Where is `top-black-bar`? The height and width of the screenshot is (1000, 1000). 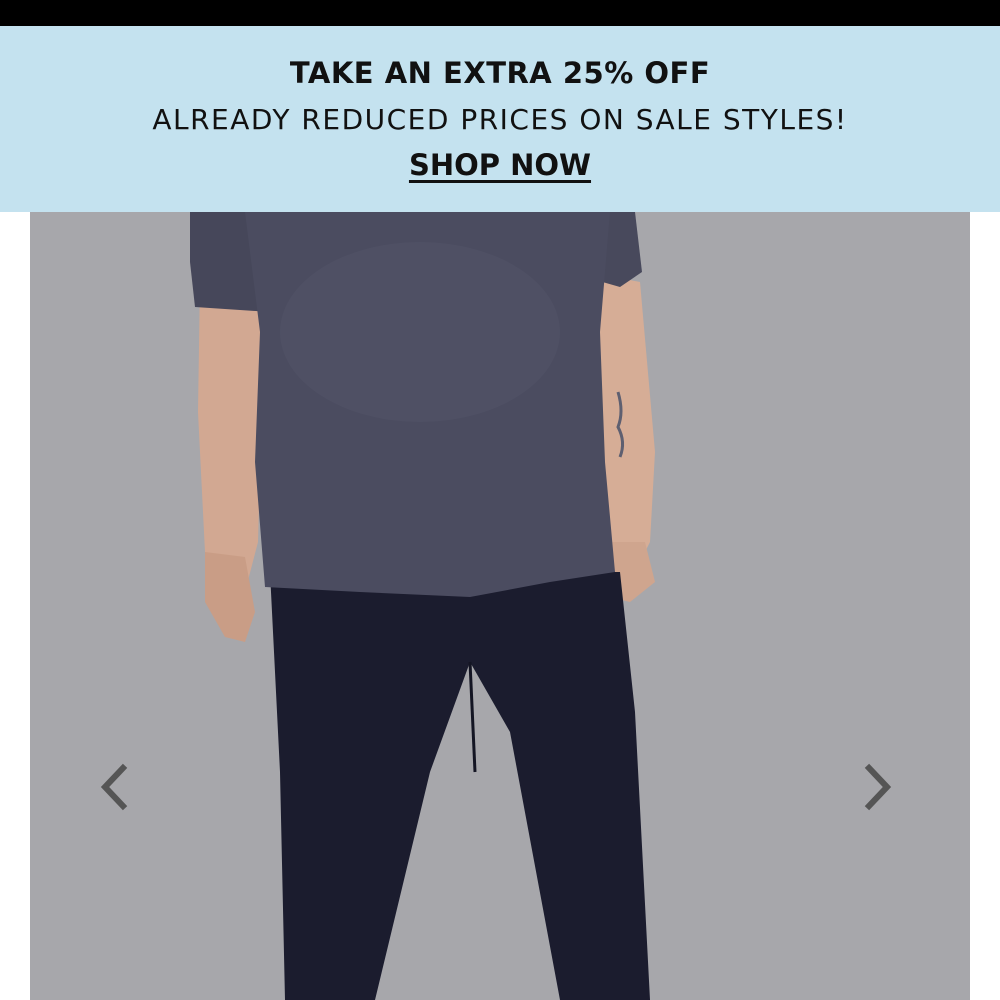
top-black-bar is located at coordinates (500, 13).